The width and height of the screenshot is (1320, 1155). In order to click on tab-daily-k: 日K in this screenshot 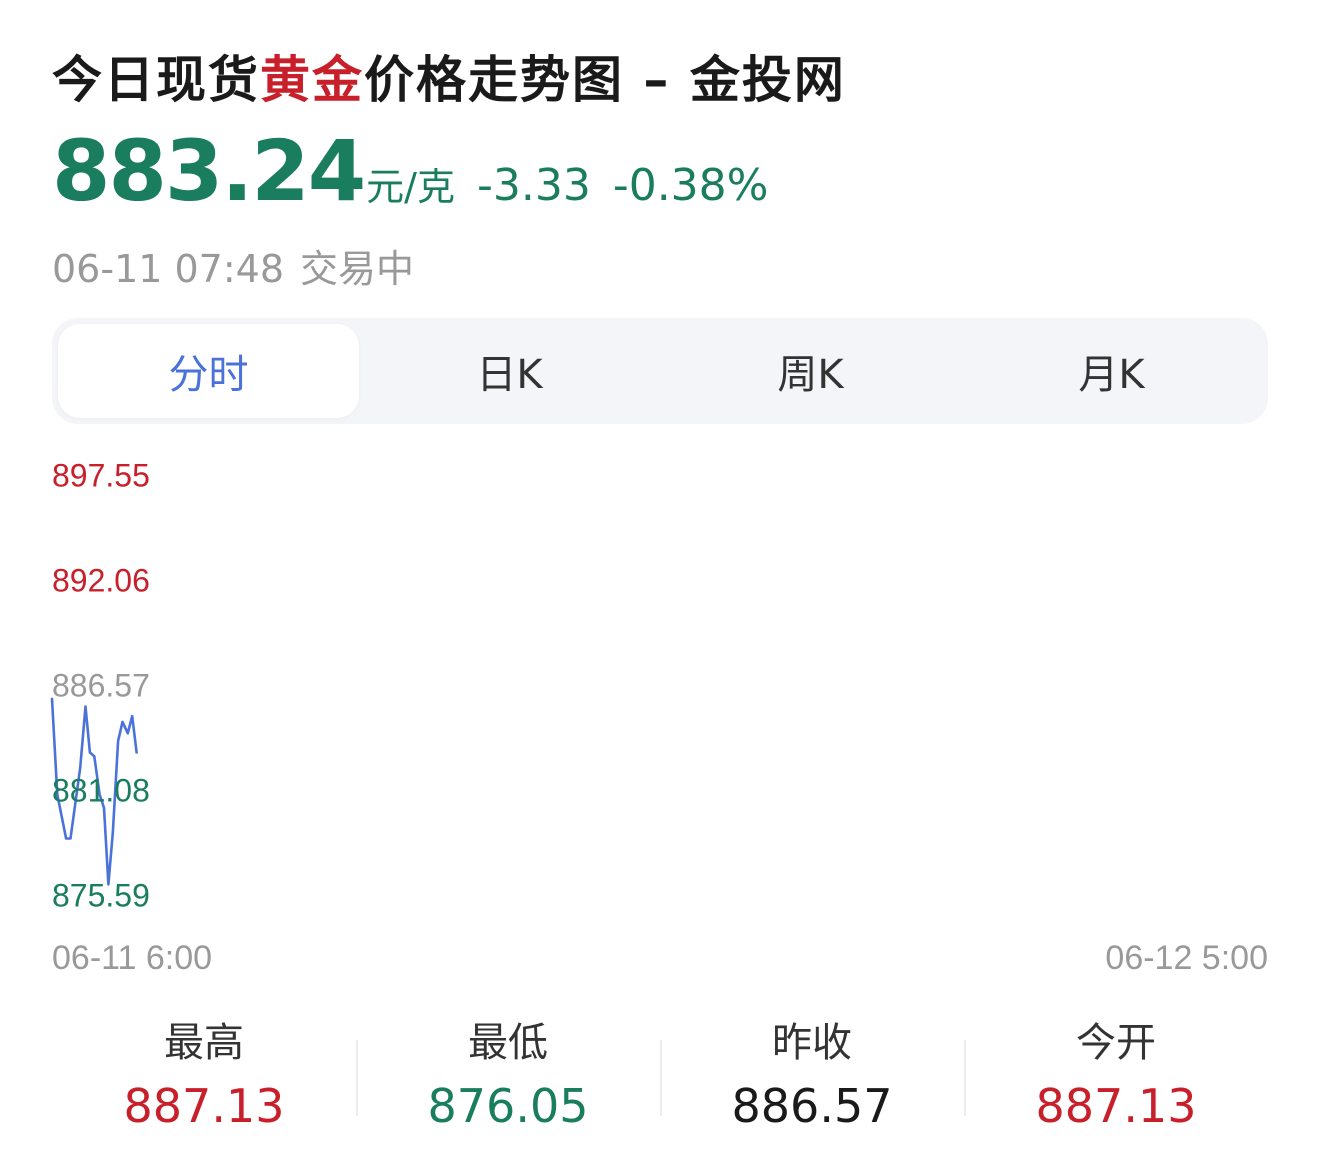, I will do `click(509, 371)`.